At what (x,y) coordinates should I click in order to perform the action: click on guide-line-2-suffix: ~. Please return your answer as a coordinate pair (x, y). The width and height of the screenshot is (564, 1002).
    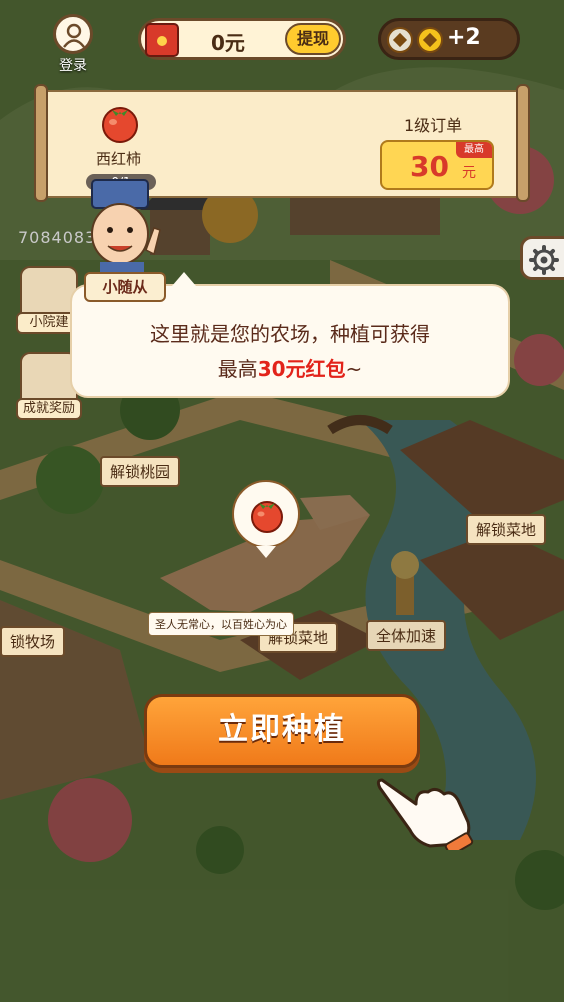
    Looking at the image, I should click on (354, 369).